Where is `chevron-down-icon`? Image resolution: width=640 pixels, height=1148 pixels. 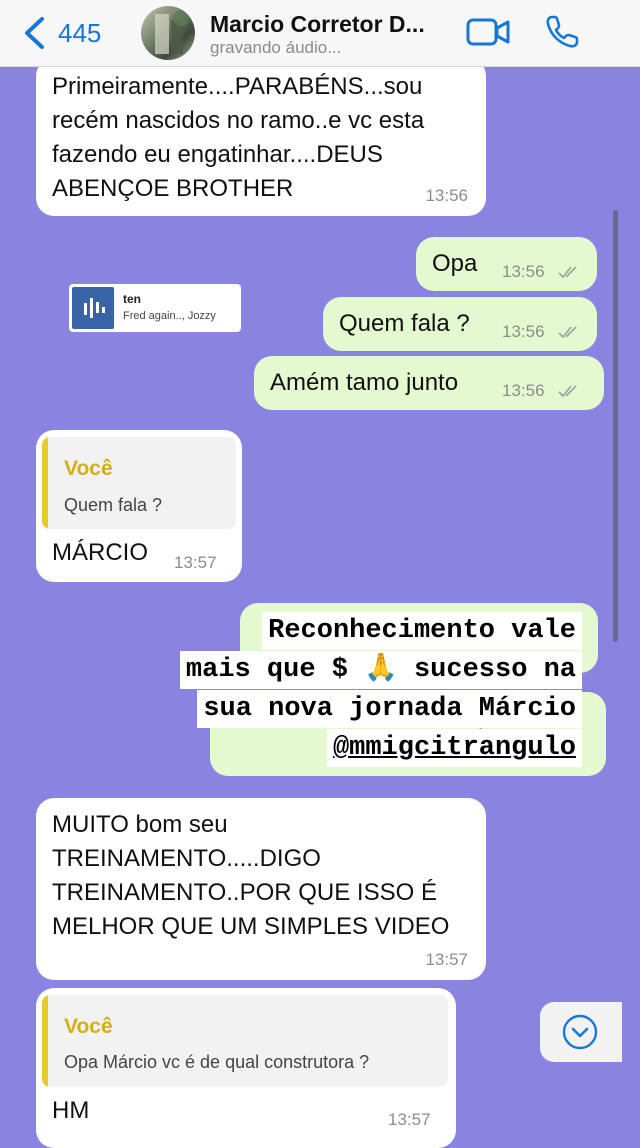
chevron-down-icon is located at coordinates (580, 1032).